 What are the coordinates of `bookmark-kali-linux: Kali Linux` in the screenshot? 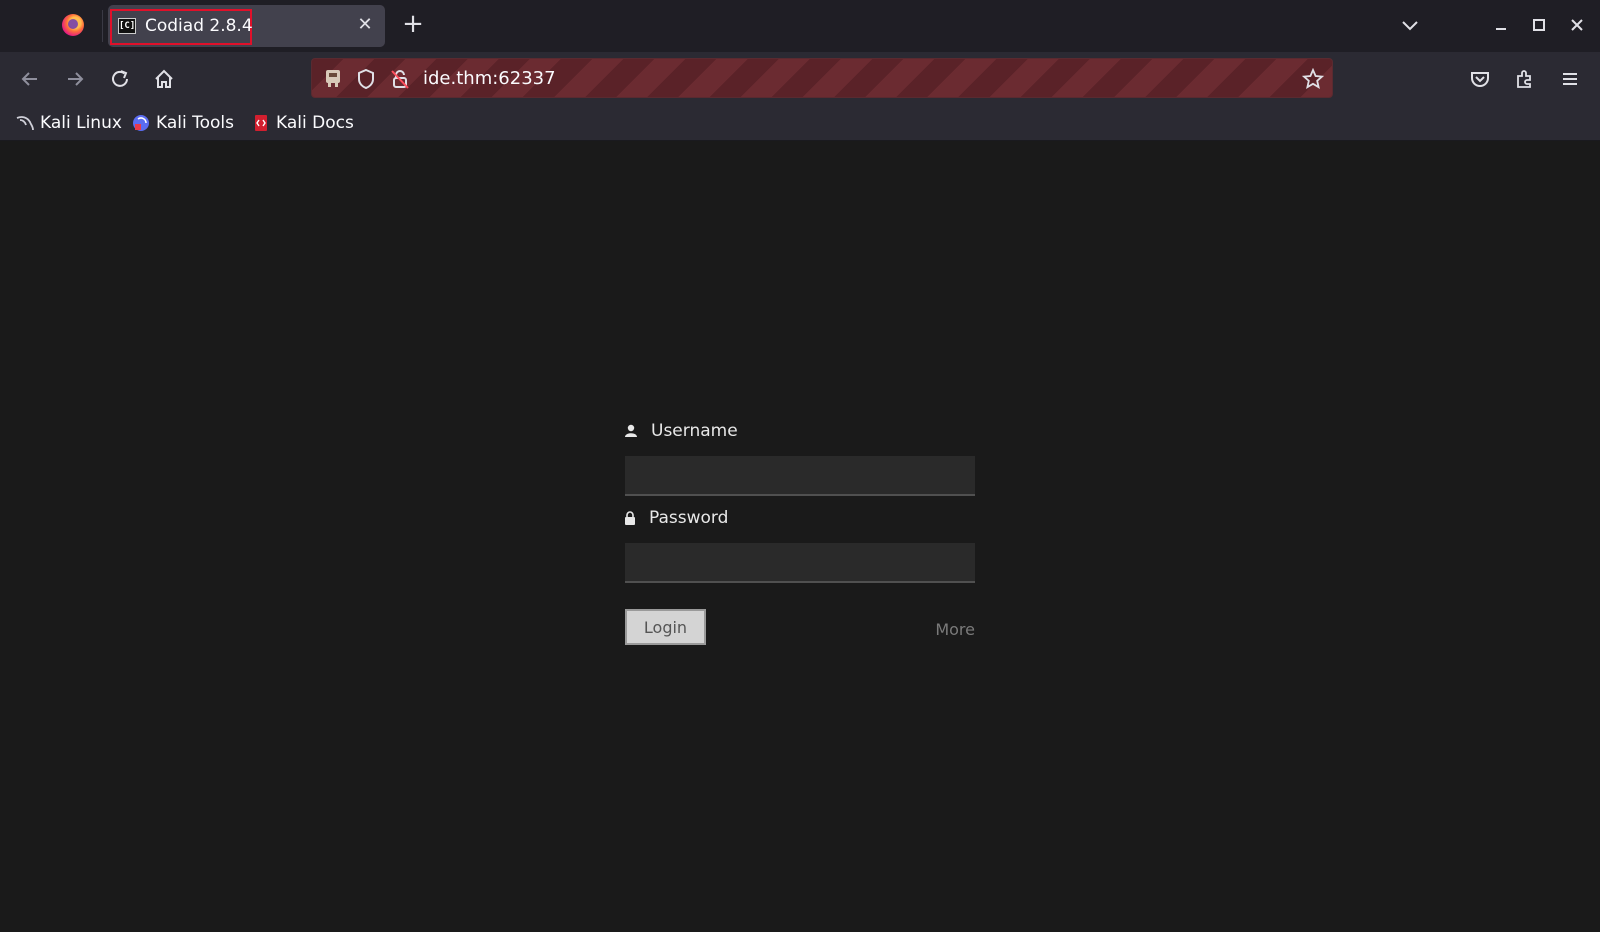 It's located at (69, 123).